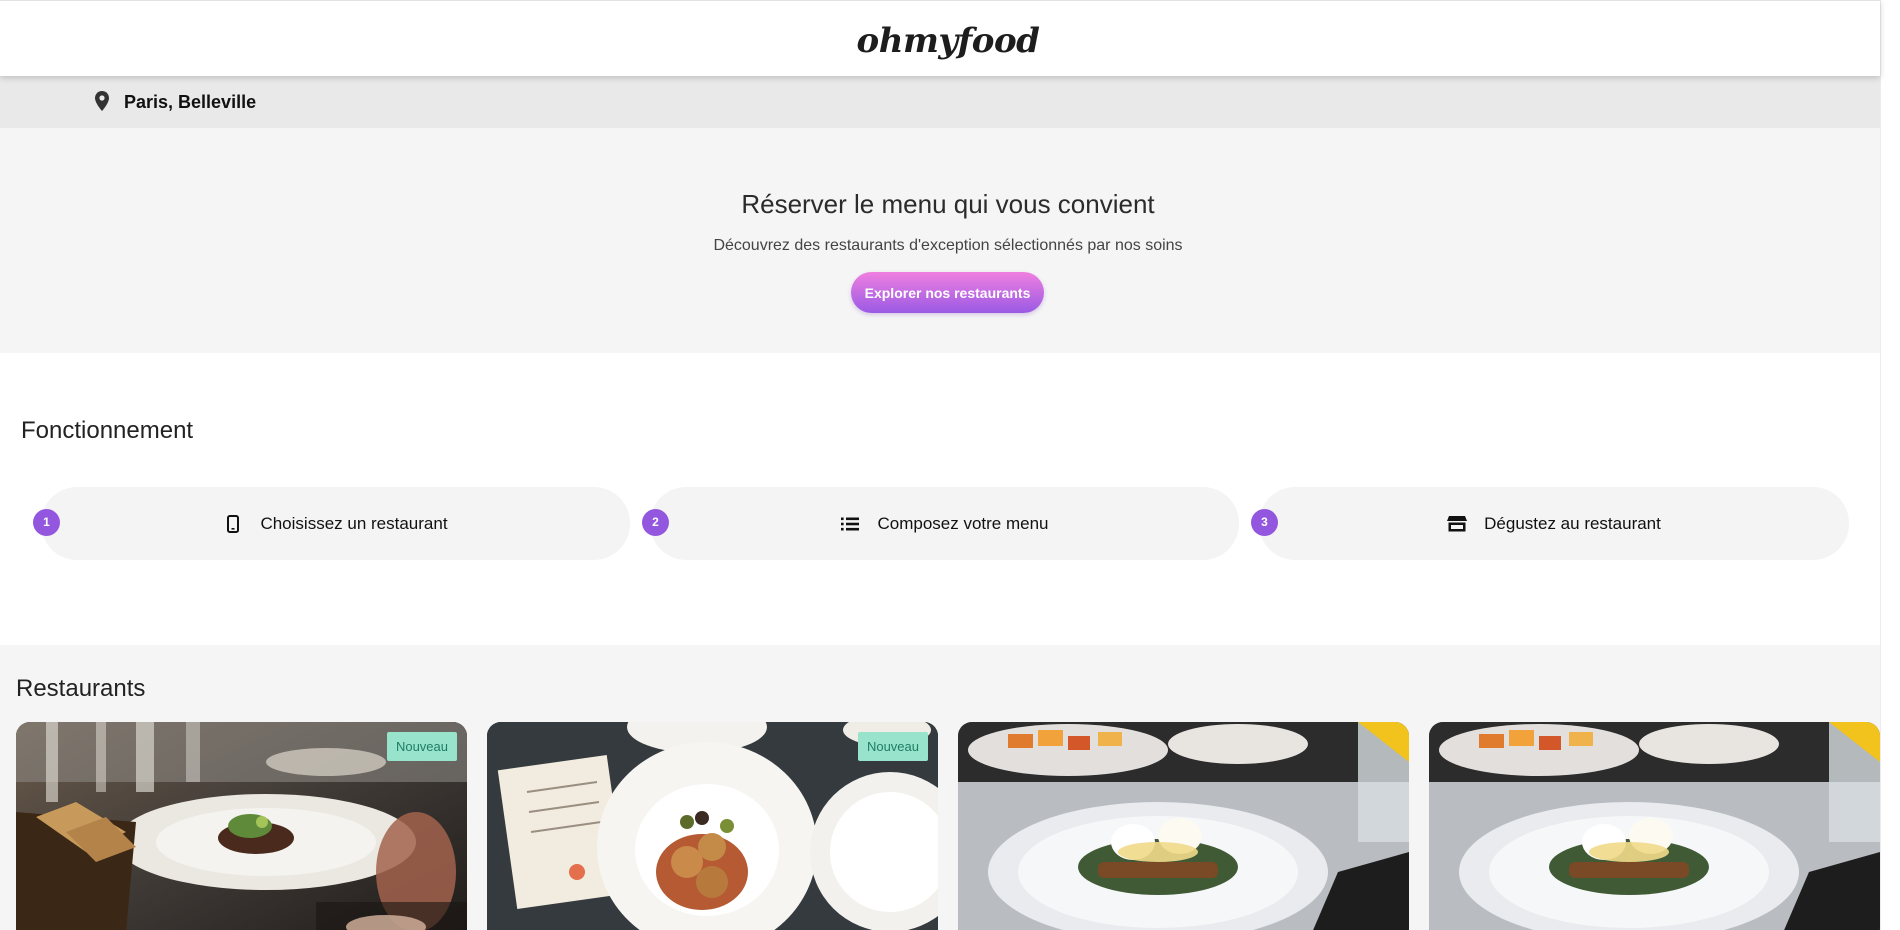  Describe the element at coordinates (948, 204) in the screenshot. I see `hero-title: Réserver le menu qui vous convient` at that location.